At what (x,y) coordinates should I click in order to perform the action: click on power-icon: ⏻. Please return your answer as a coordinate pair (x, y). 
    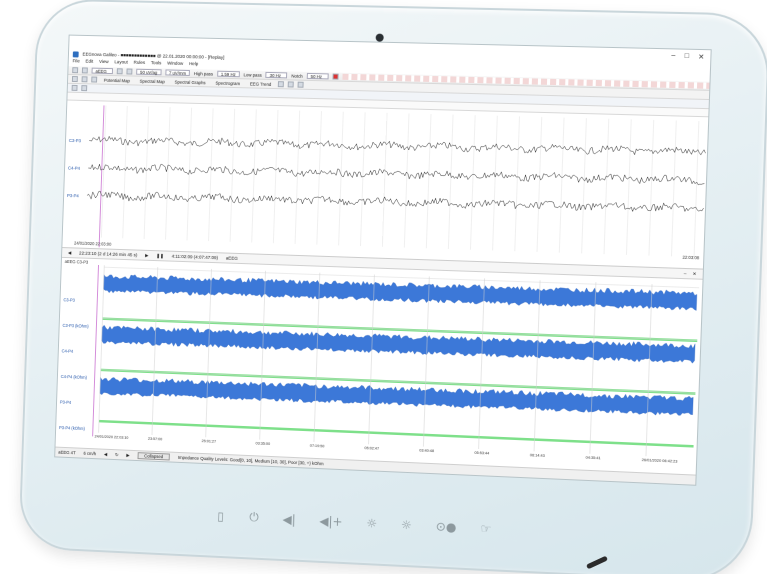
    Looking at the image, I should click on (254, 517).